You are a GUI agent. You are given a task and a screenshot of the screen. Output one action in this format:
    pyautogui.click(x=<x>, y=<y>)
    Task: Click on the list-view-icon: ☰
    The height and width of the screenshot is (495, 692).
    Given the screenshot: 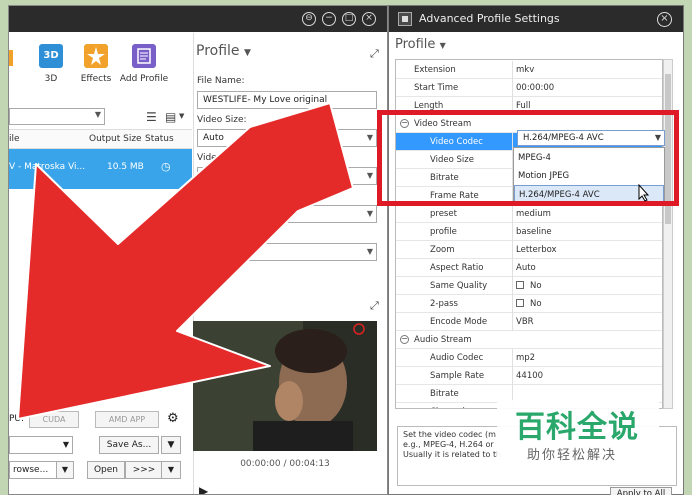 What is the action you would take?
    pyautogui.click(x=151, y=117)
    